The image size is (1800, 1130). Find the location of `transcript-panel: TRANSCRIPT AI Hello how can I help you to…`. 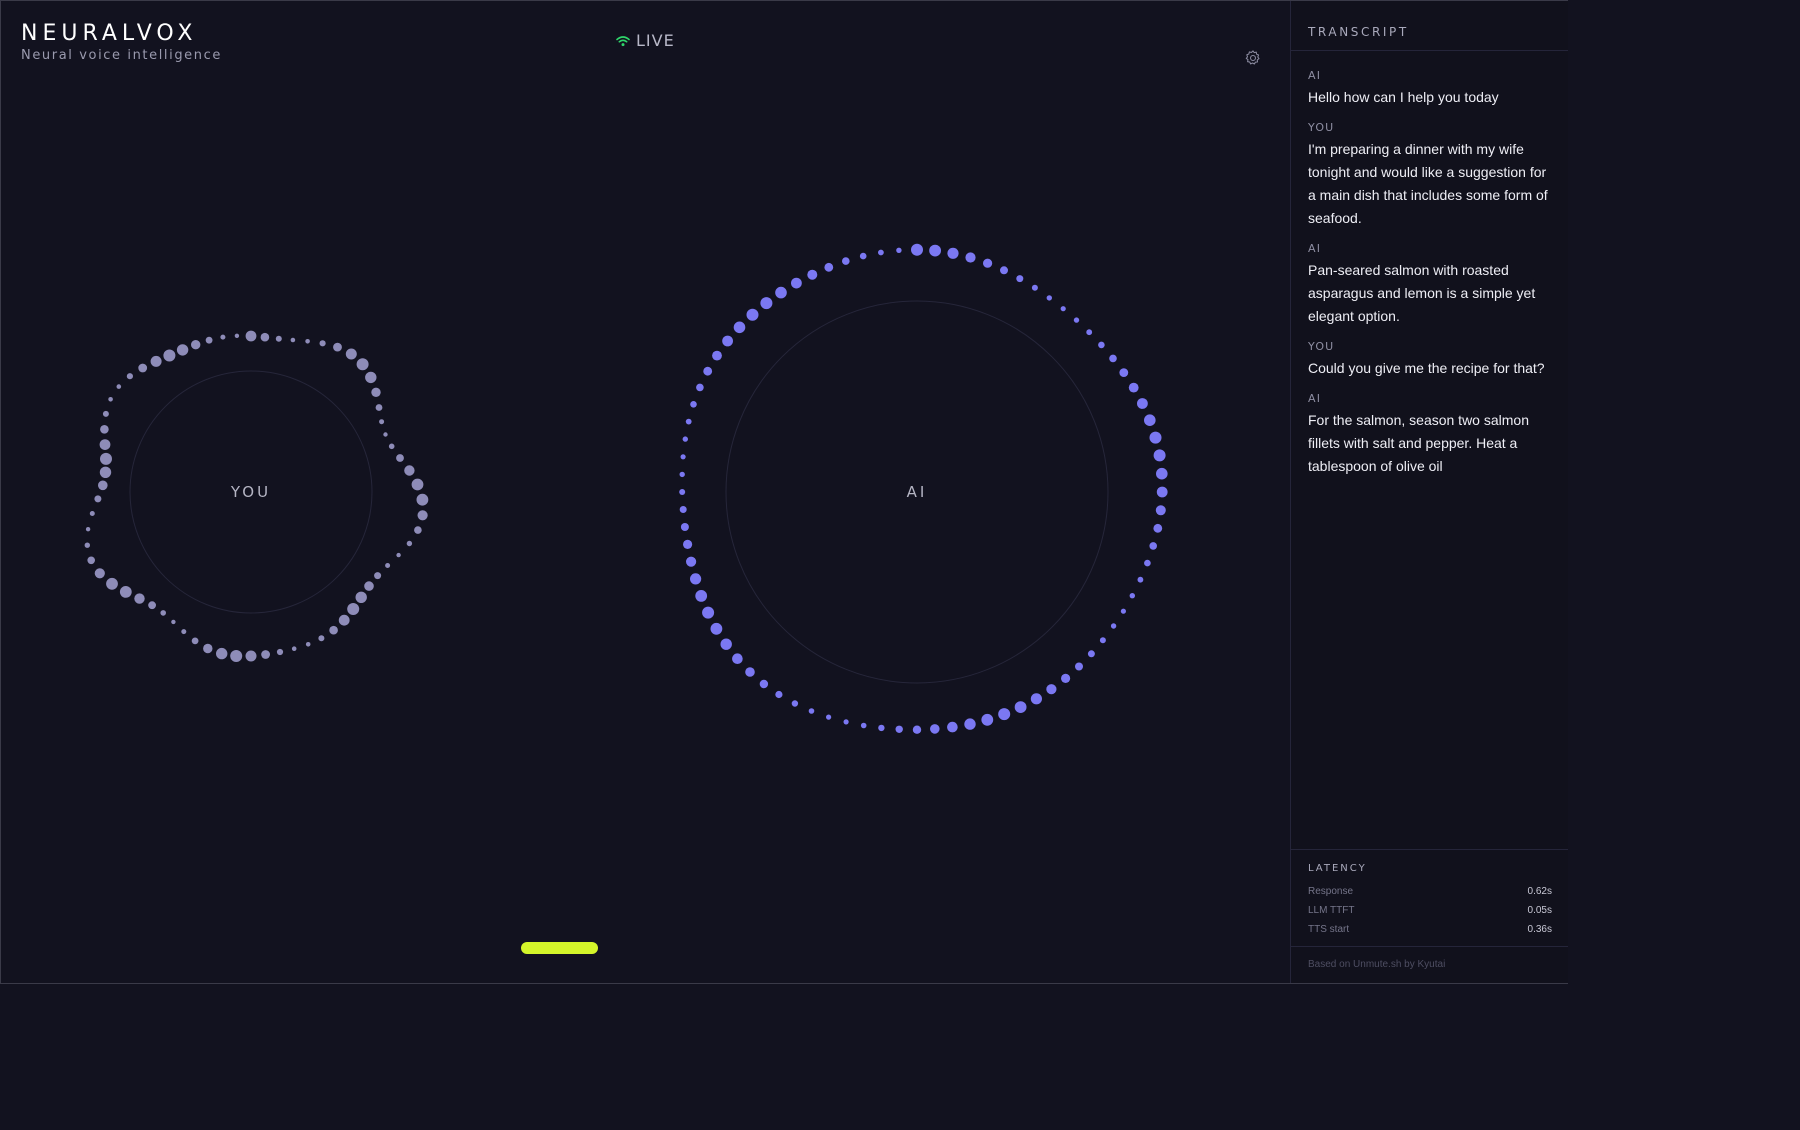

transcript-panel: TRANSCRIPT AI Hello how can I help you to… is located at coordinates (1429, 492).